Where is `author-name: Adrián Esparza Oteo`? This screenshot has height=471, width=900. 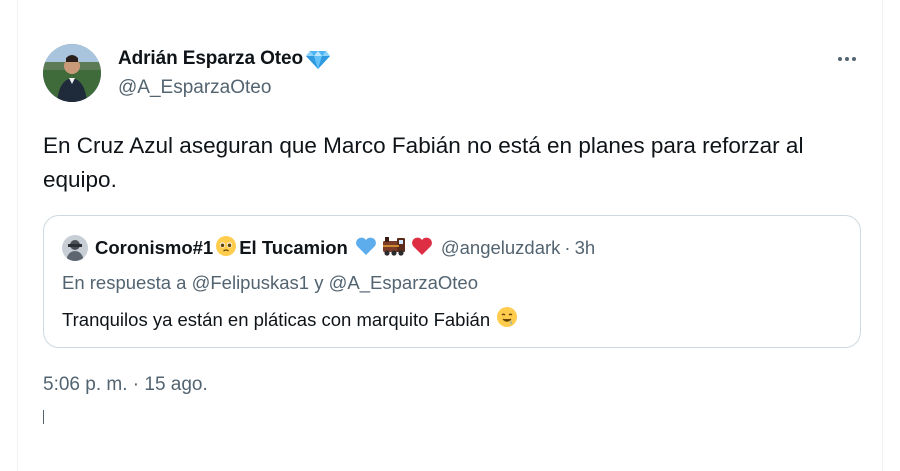
author-name: Adrián Esparza Oteo is located at coordinates (210, 59).